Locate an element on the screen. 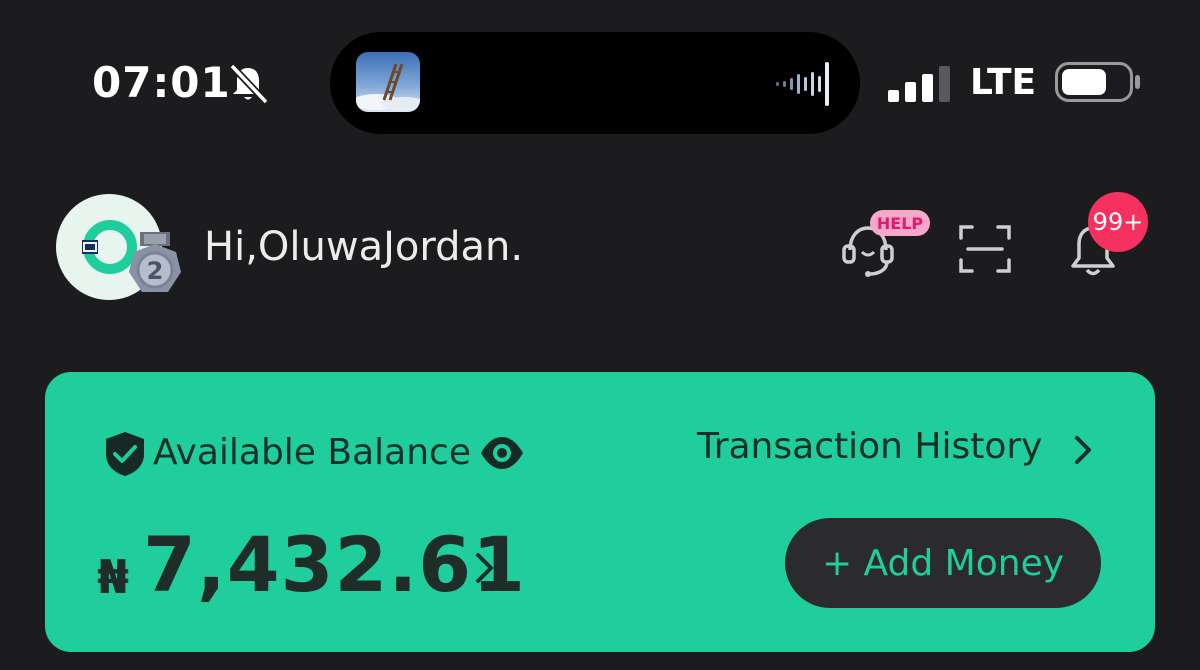  notification-badge: 99+ is located at coordinates (1118, 222).